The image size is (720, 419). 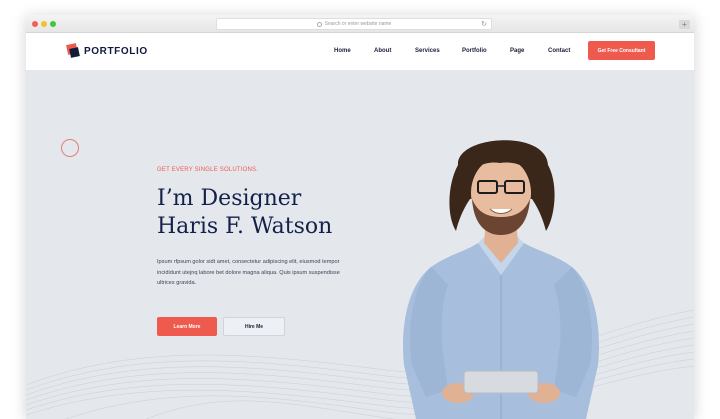 What do you see at coordinates (44, 24) in the screenshot?
I see `window-minimize-dot` at bounding box center [44, 24].